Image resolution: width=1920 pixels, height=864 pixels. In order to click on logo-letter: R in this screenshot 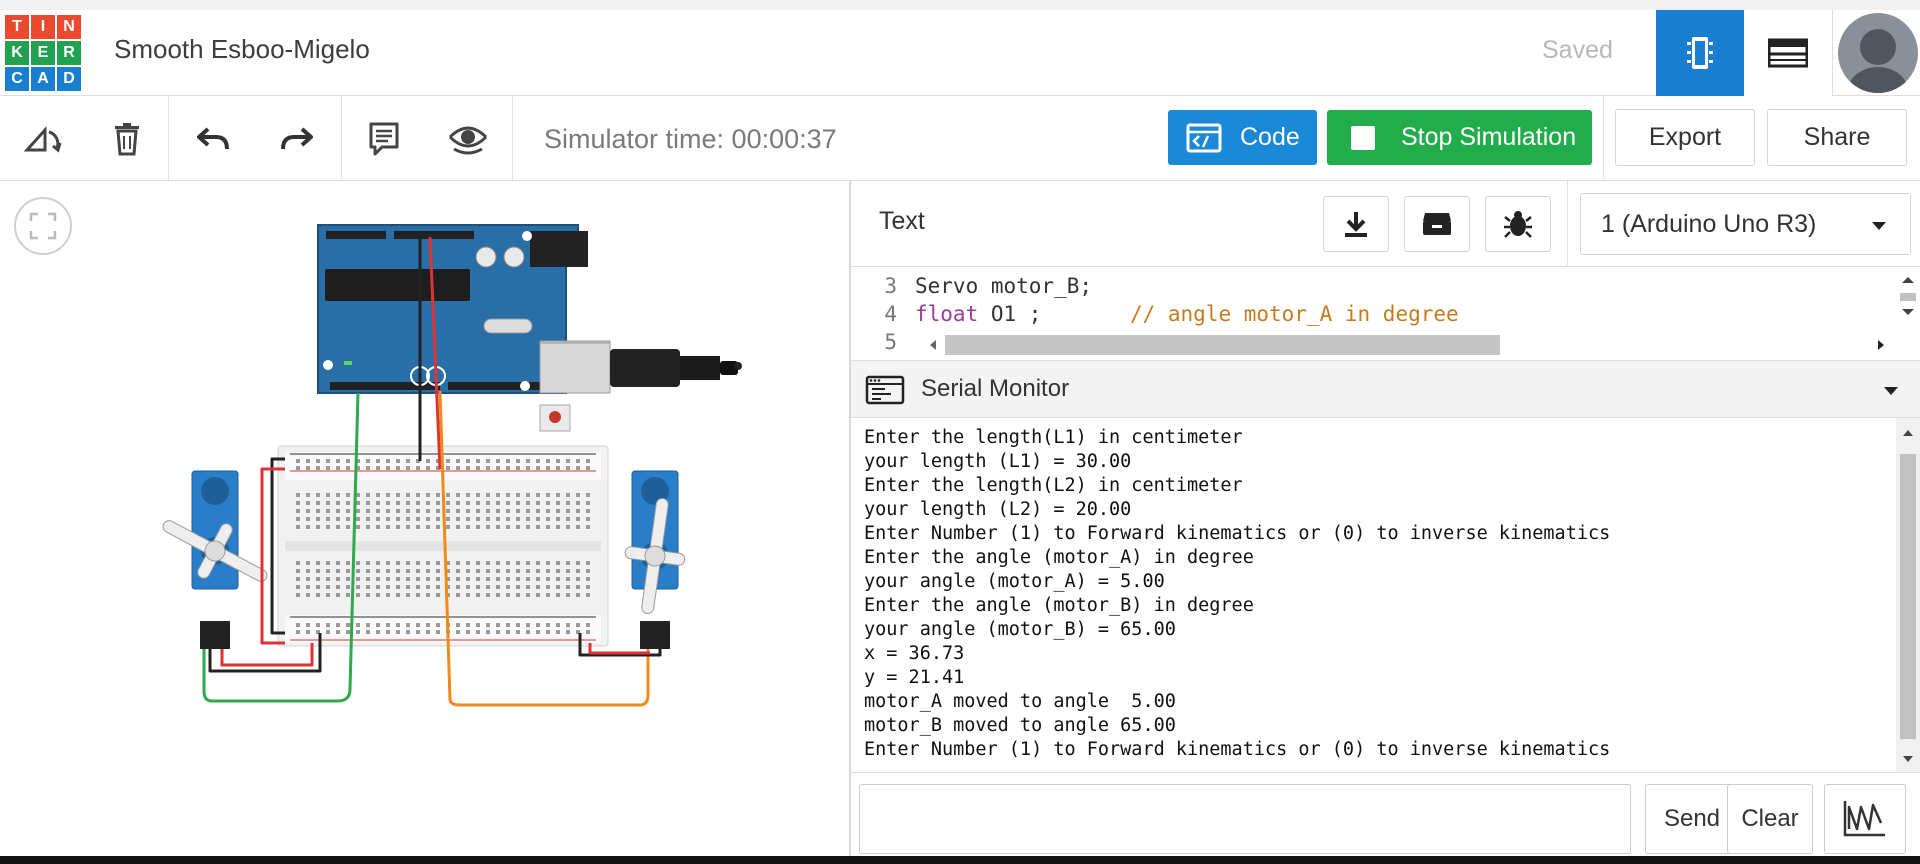, I will do `click(69, 53)`.